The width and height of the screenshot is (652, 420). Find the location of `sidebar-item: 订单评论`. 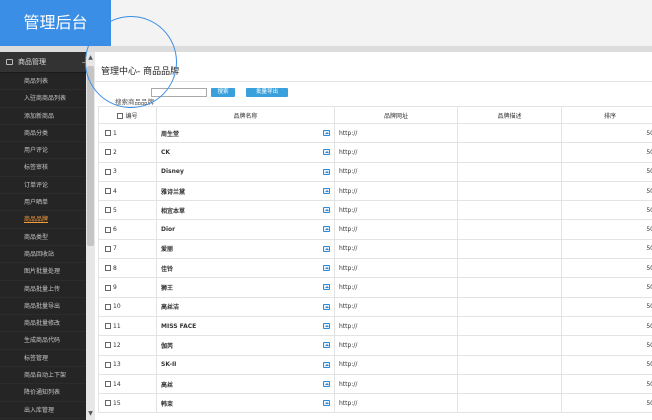

sidebar-item: 订单评论 is located at coordinates (47, 186).